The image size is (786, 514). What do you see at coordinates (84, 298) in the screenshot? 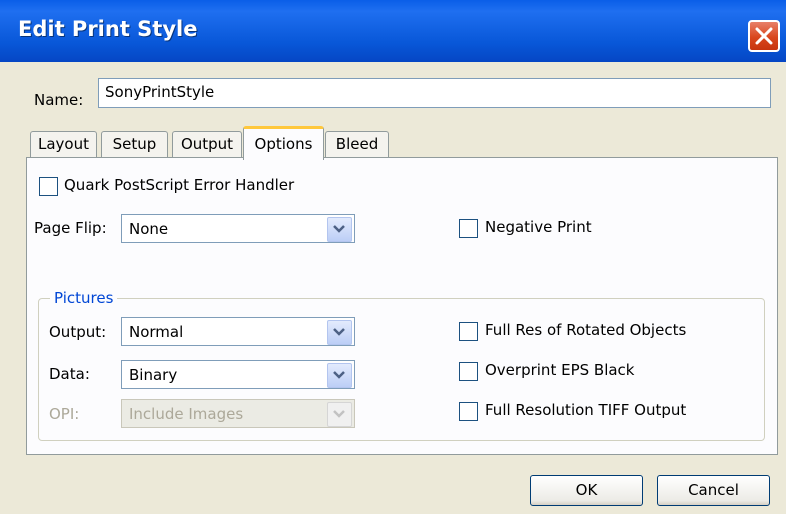
I see `pictures-legend: Pictures` at bounding box center [84, 298].